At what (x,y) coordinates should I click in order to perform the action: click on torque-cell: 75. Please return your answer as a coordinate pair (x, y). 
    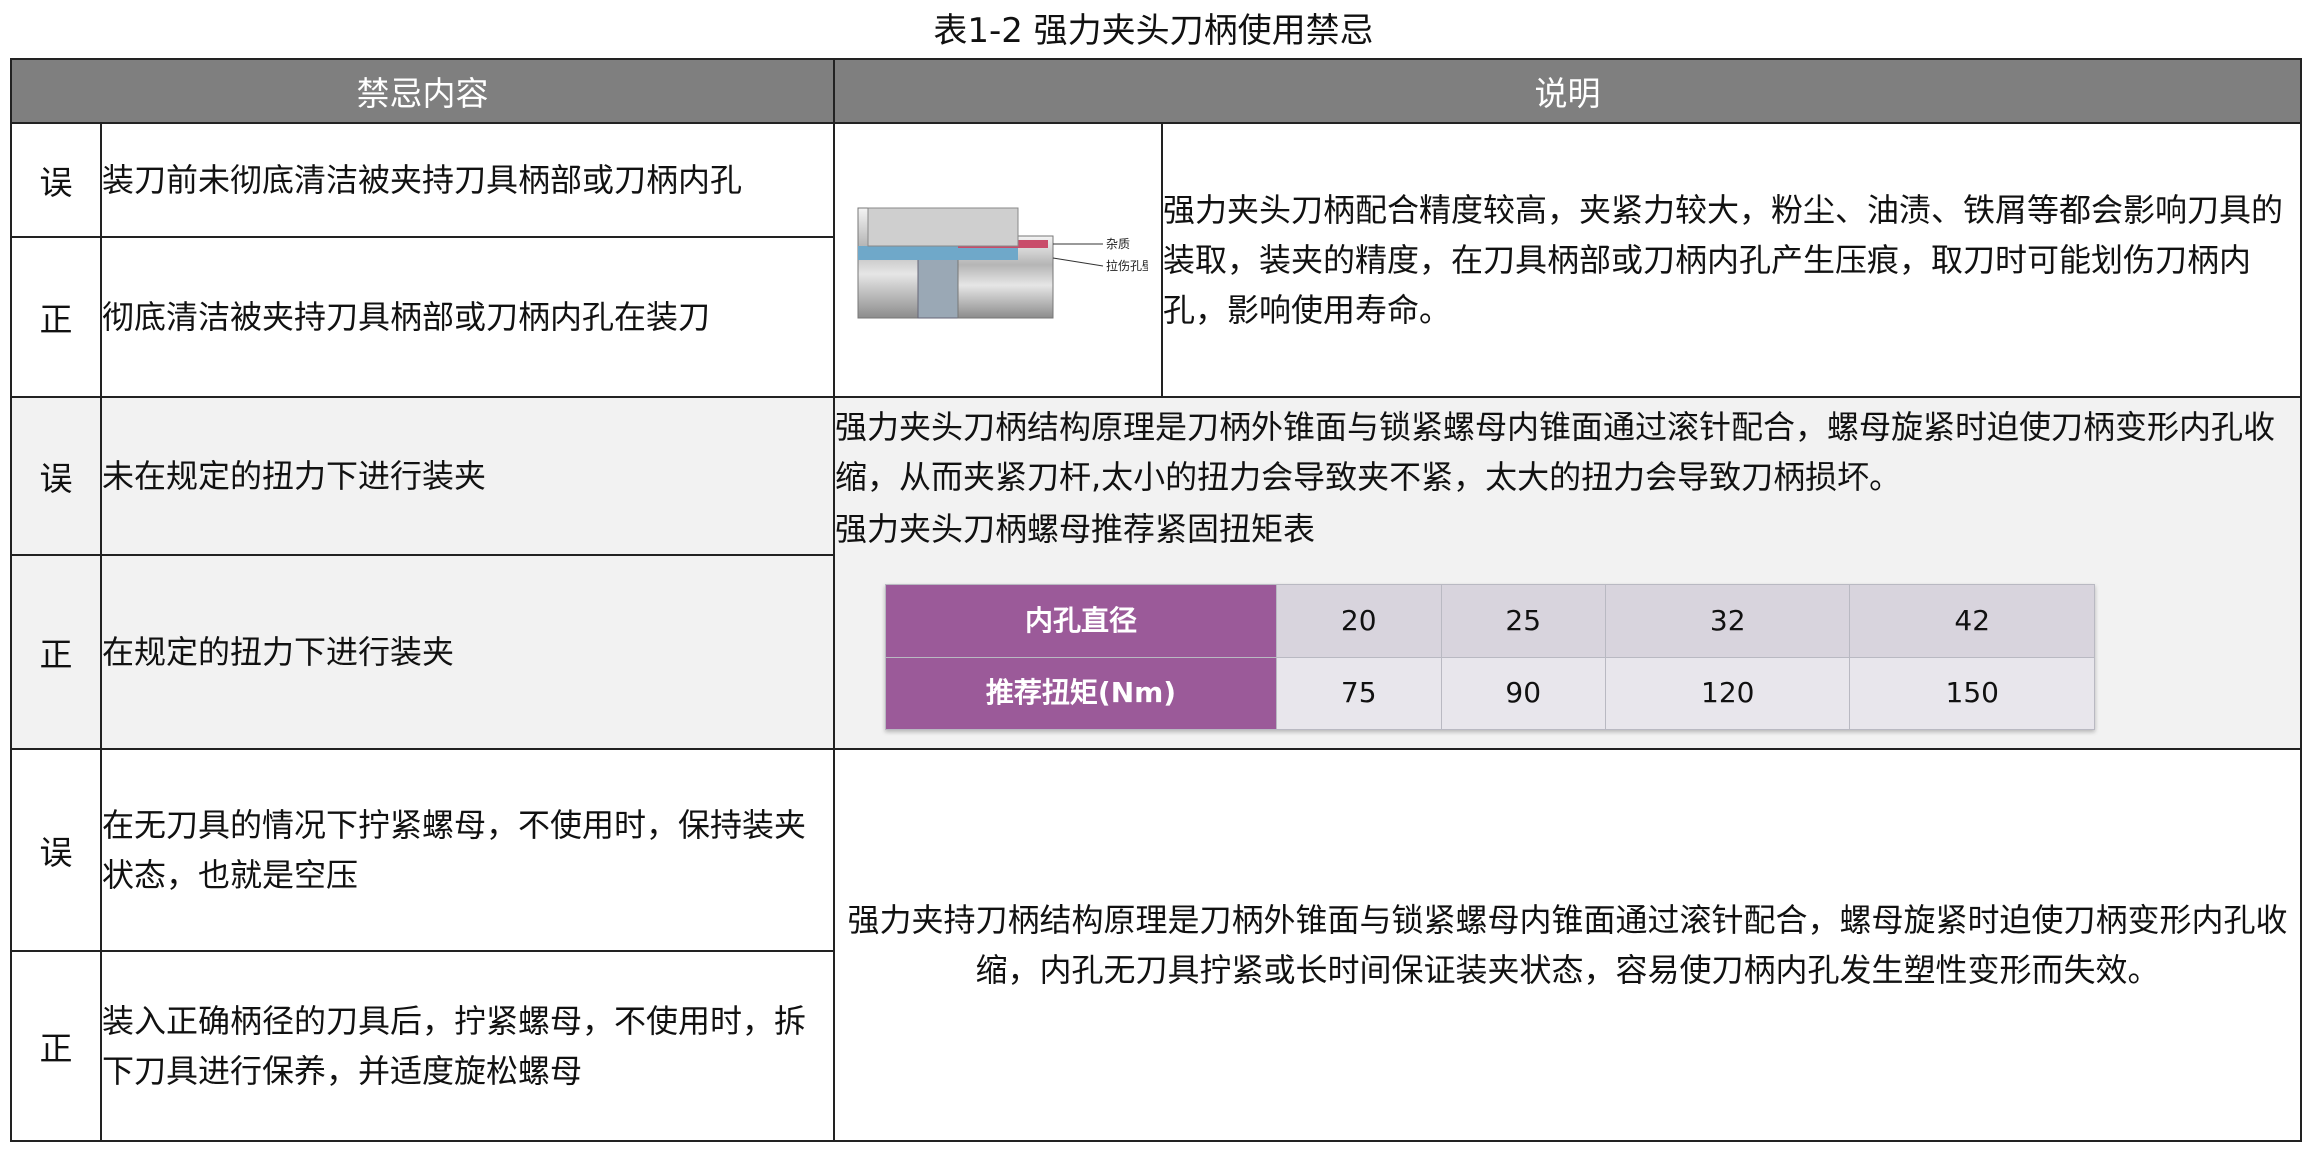
    Looking at the image, I should click on (1359, 693).